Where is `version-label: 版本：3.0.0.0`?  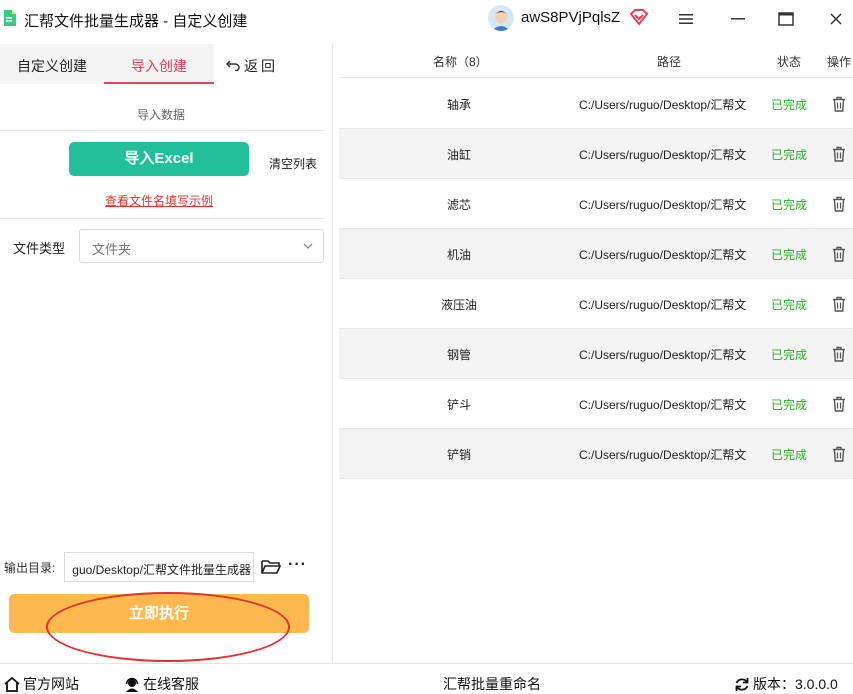 version-label: 版本：3.0.0.0 is located at coordinates (795, 684).